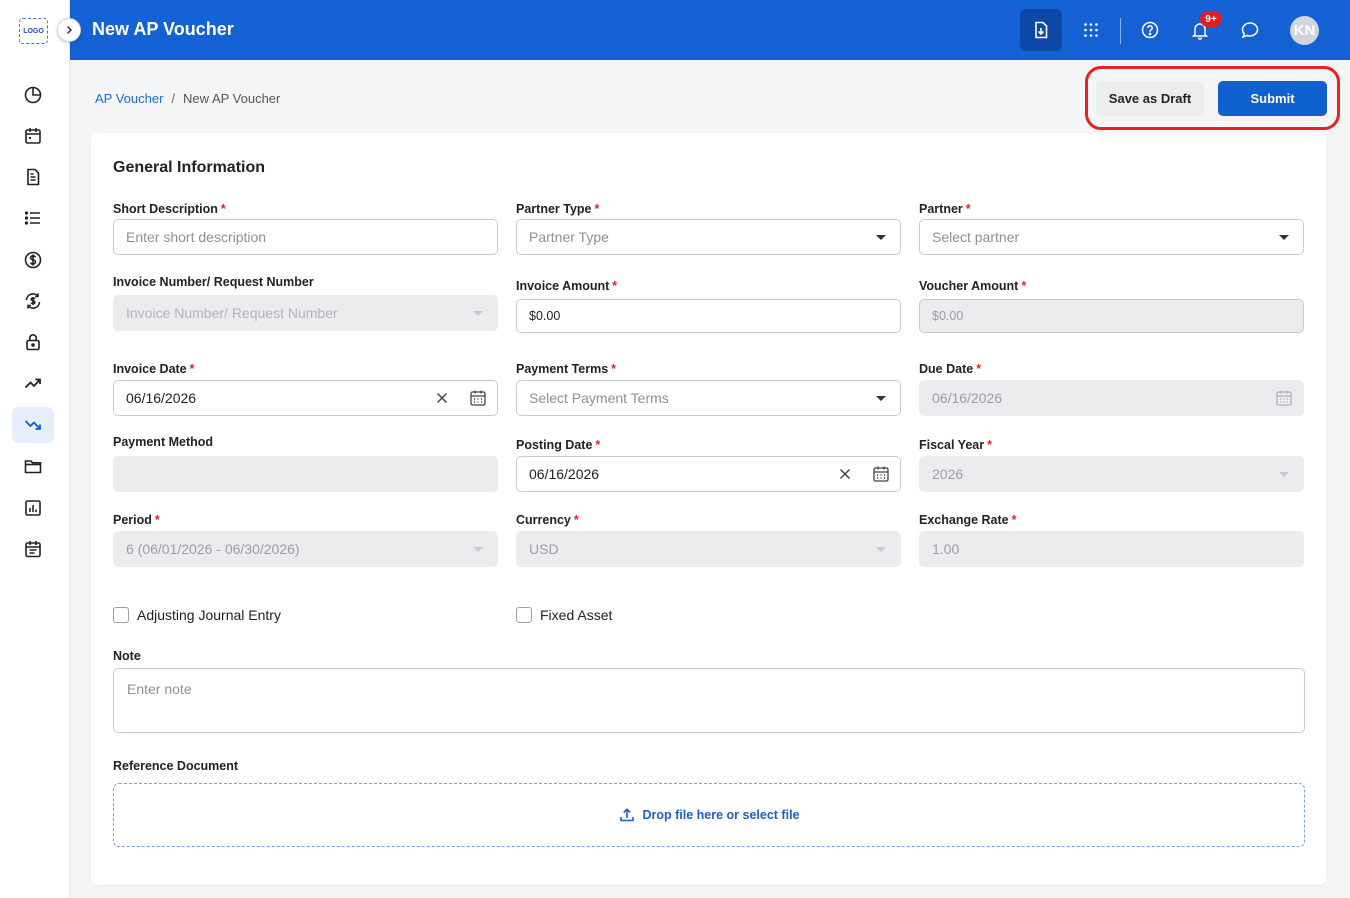  Describe the element at coordinates (1120, 31) in the screenshot. I see `header-divider` at that location.